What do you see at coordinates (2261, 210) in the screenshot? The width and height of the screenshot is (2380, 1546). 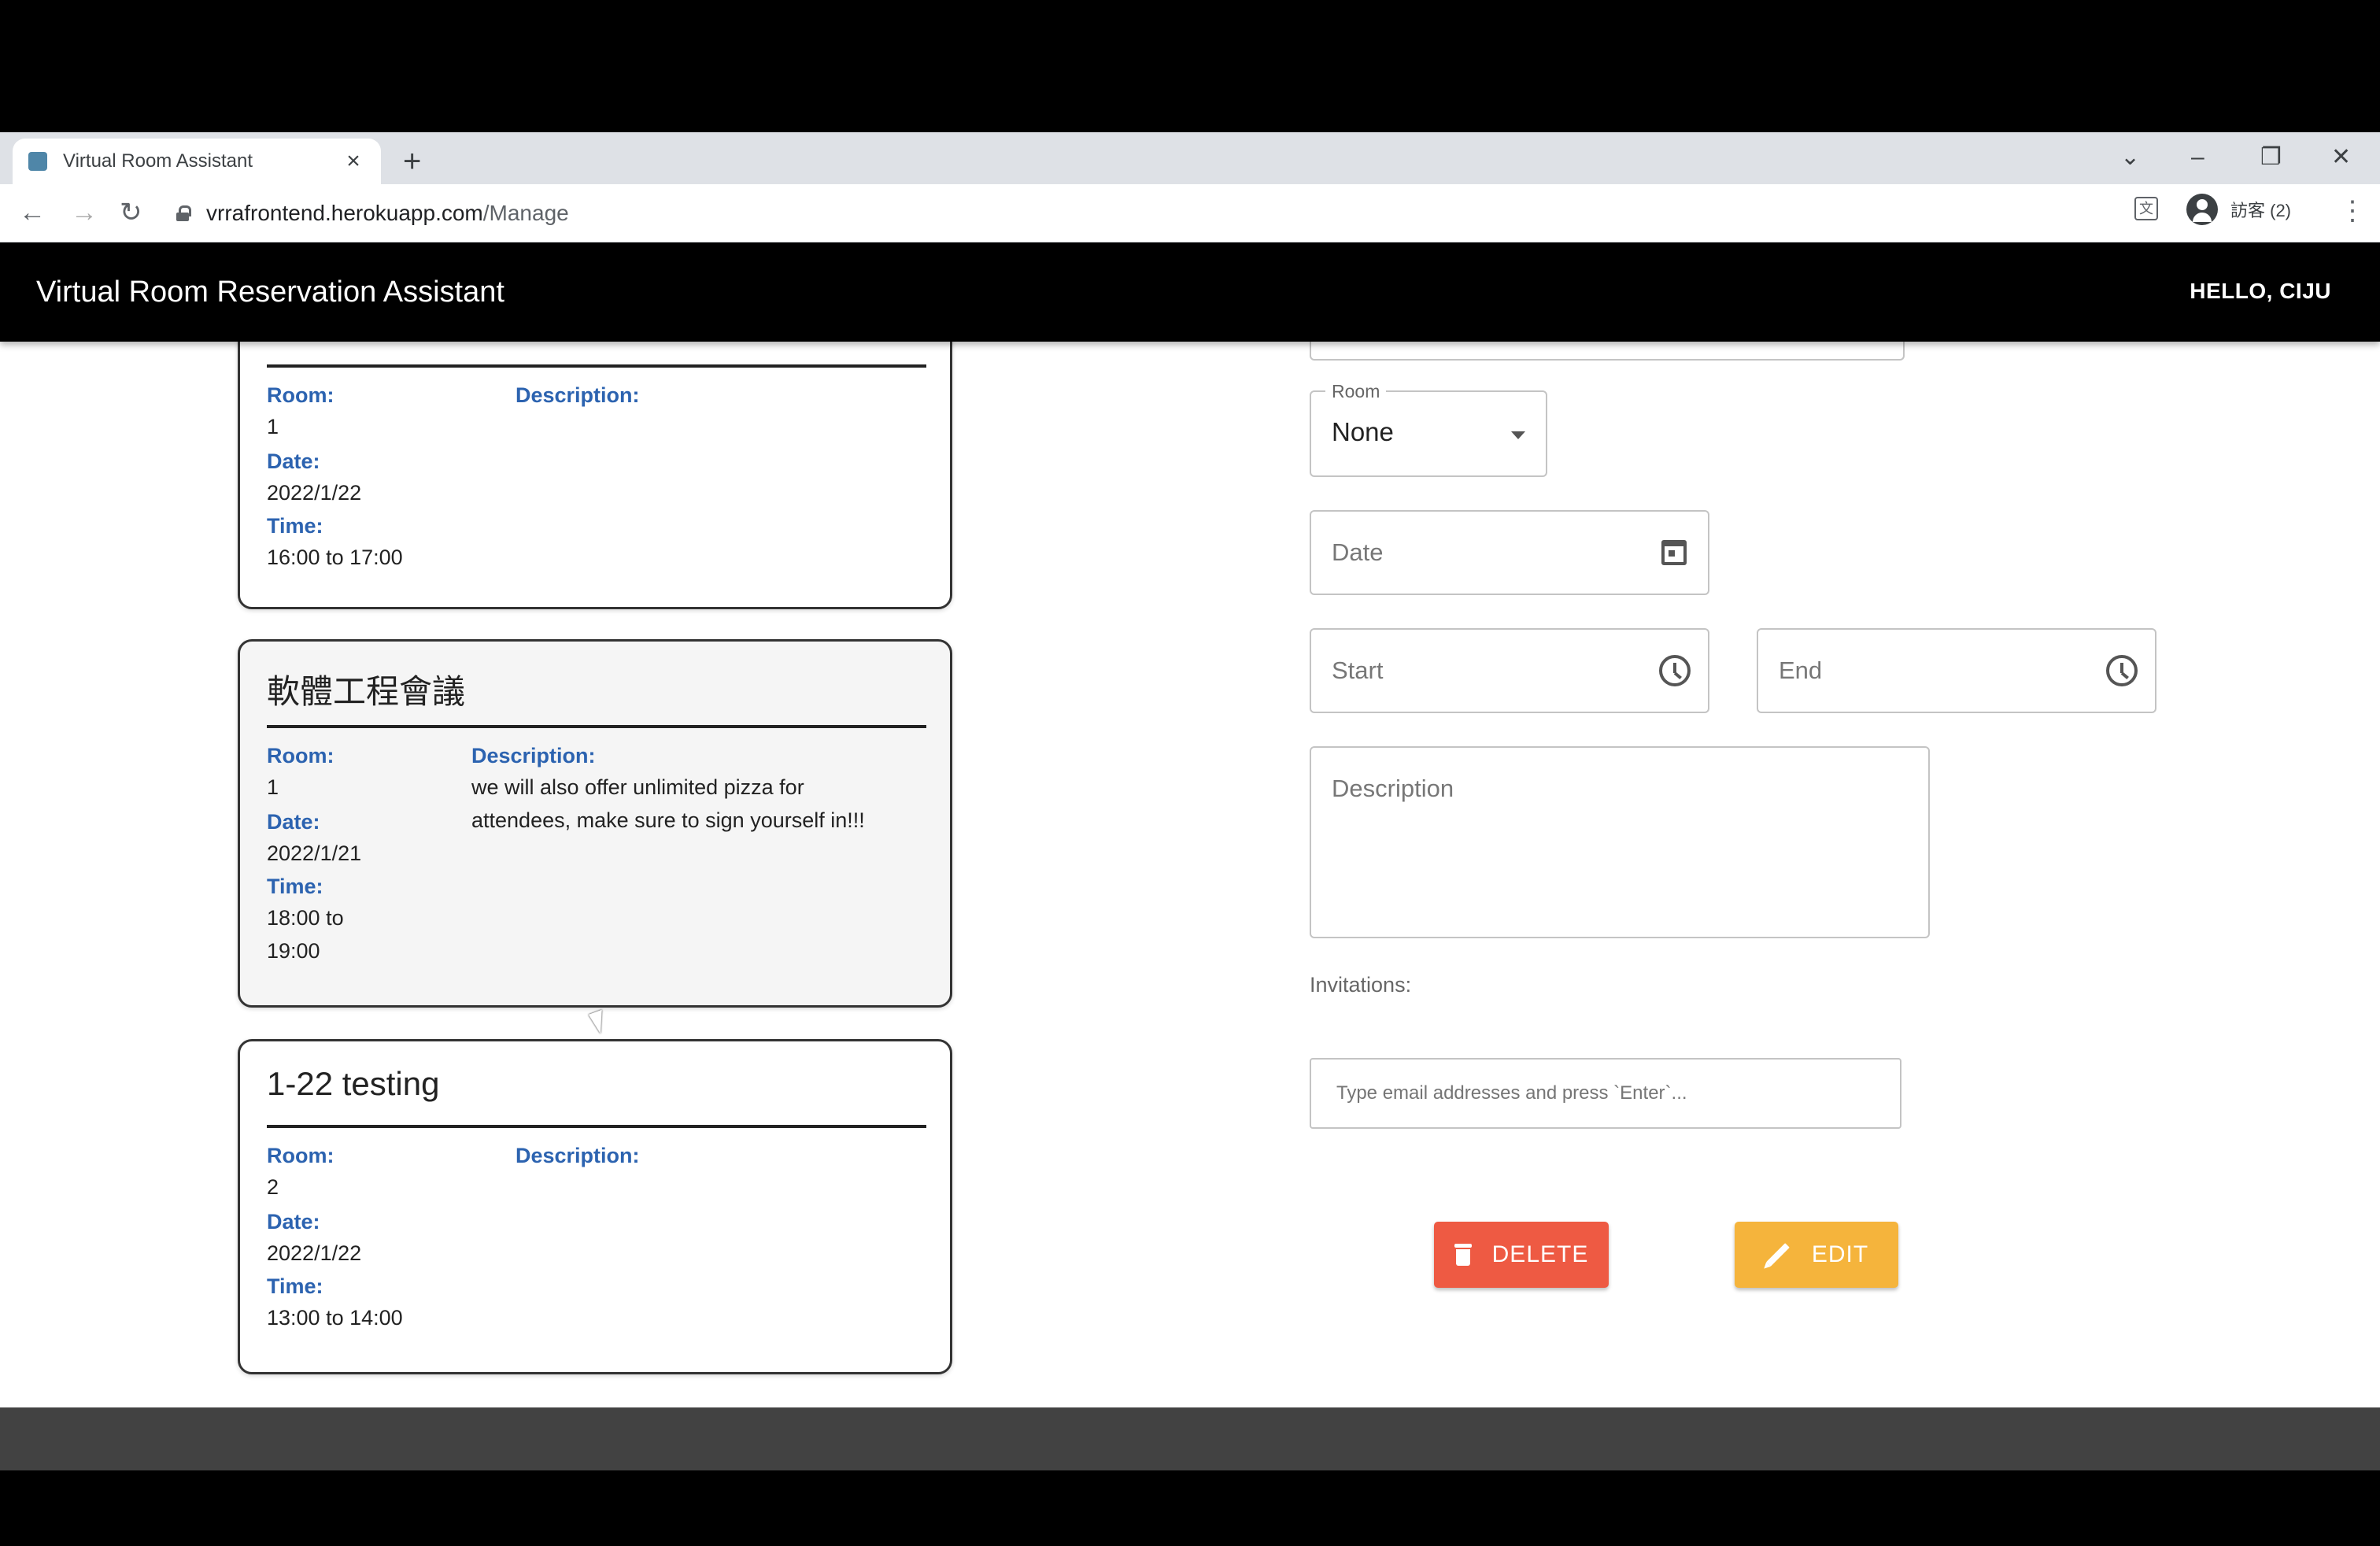 I see `profile-label: 訪客 (2)` at bounding box center [2261, 210].